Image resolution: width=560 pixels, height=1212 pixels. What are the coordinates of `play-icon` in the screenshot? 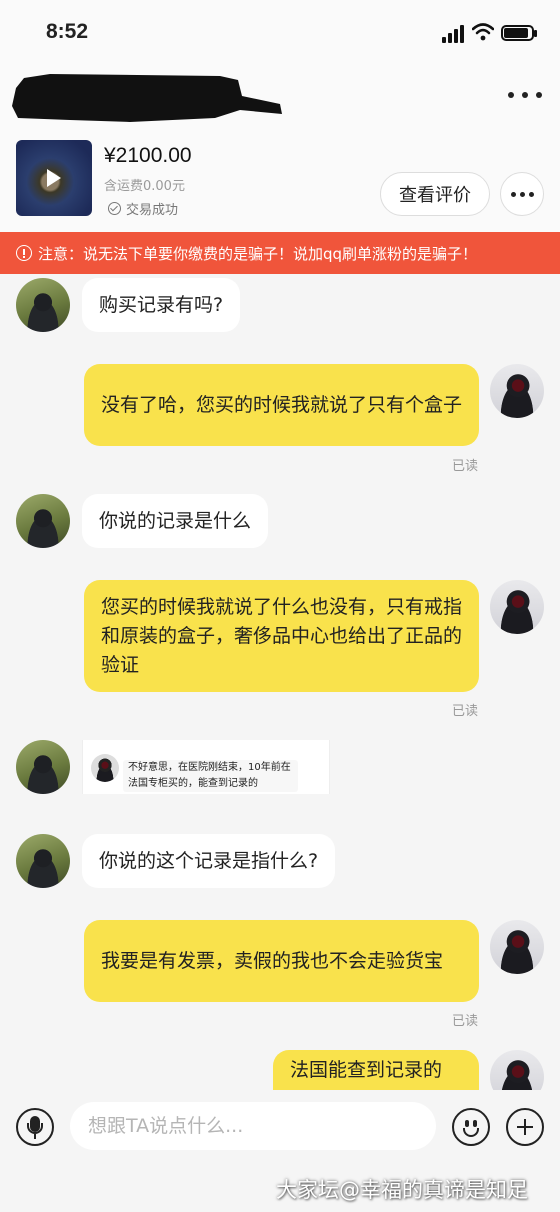 It's located at (54, 178).